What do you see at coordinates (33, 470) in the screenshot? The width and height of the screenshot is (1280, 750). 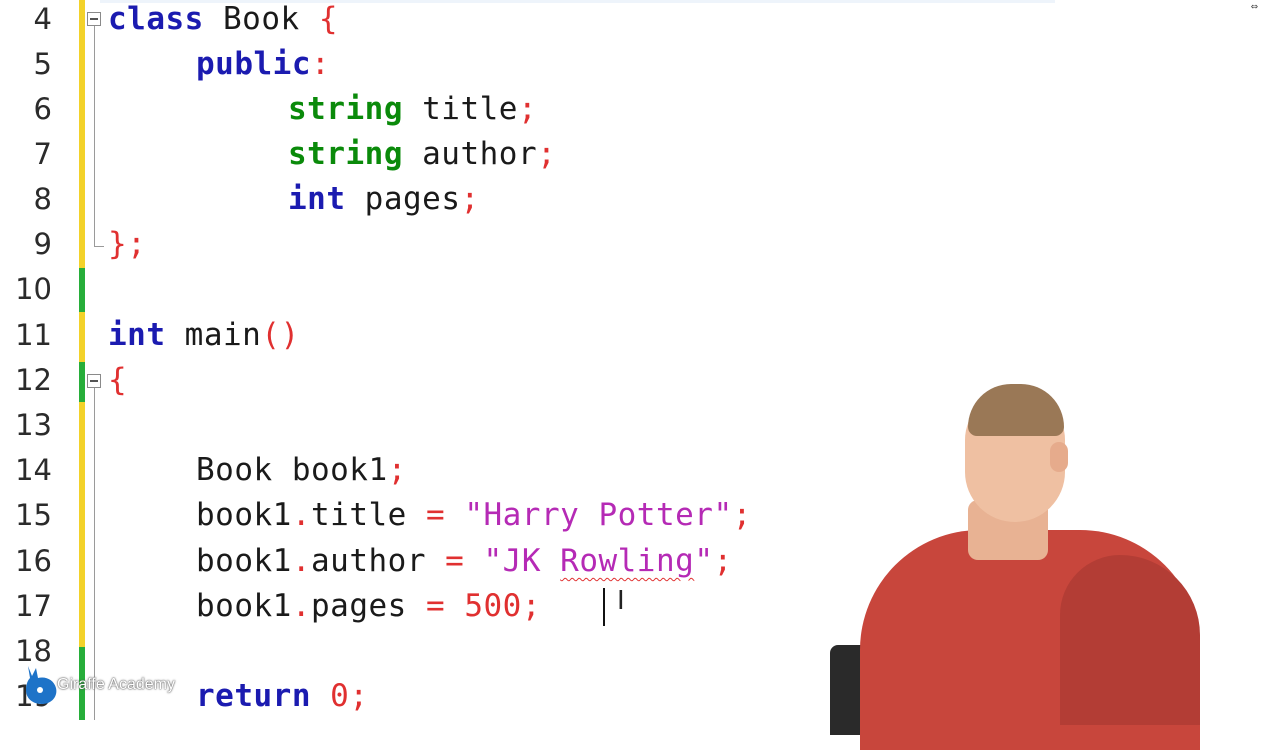 I see `line-number: 14` at bounding box center [33, 470].